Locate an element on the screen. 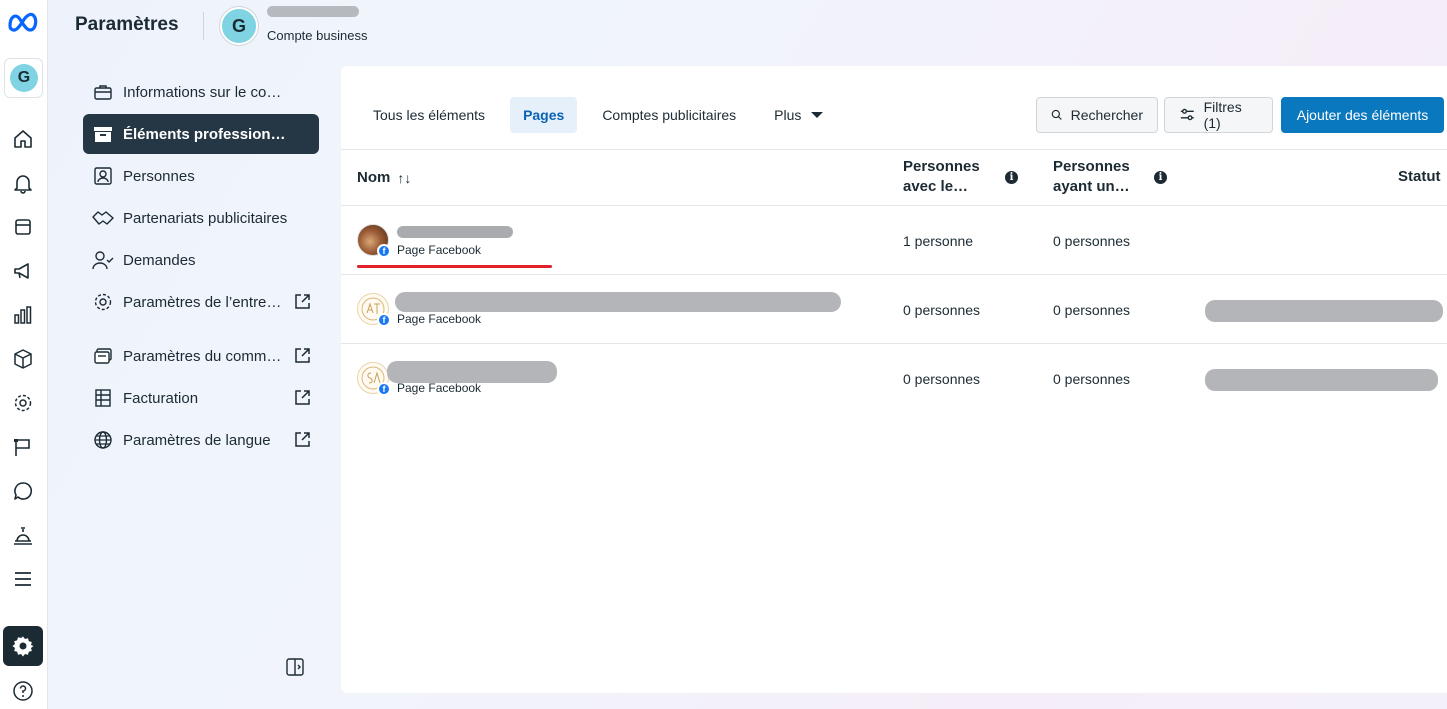  menu-icon is located at coordinates (23, 579).